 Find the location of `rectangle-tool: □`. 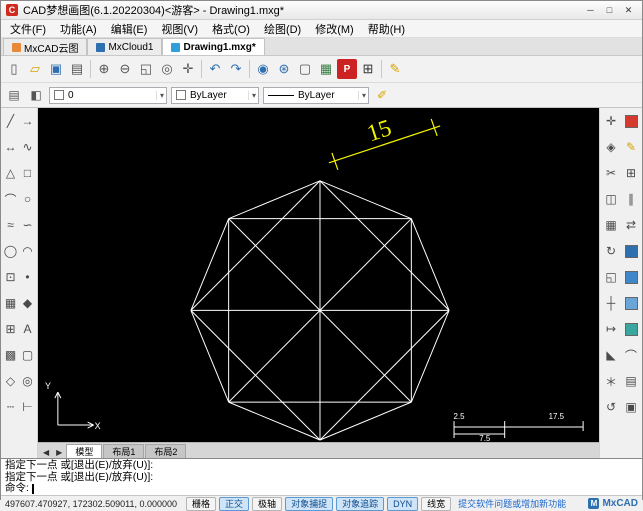

rectangle-tool: □ is located at coordinates (27, 173).